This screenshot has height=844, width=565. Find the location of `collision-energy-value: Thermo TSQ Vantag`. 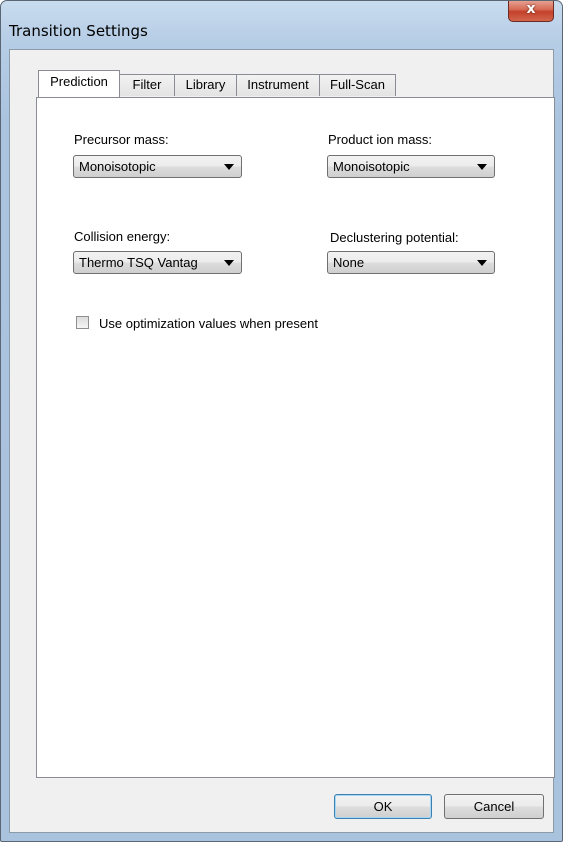

collision-energy-value: Thermo TSQ Vantag is located at coordinates (138, 262).